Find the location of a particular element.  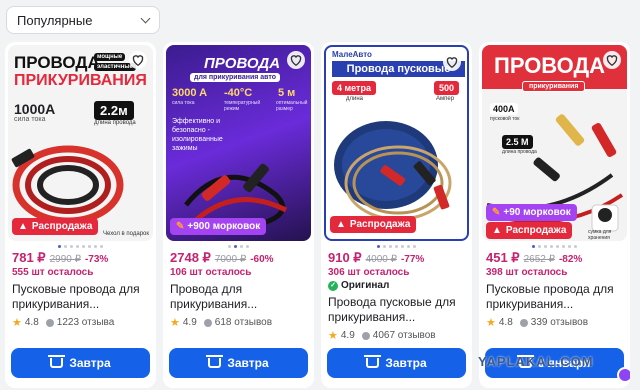

image-text: 2.2м is located at coordinates (114, 110).